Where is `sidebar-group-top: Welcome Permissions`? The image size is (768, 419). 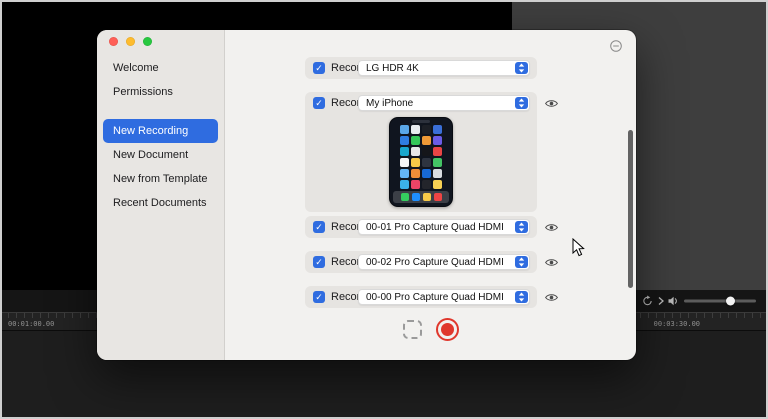 sidebar-group-top: Welcome Permissions is located at coordinates (160, 80).